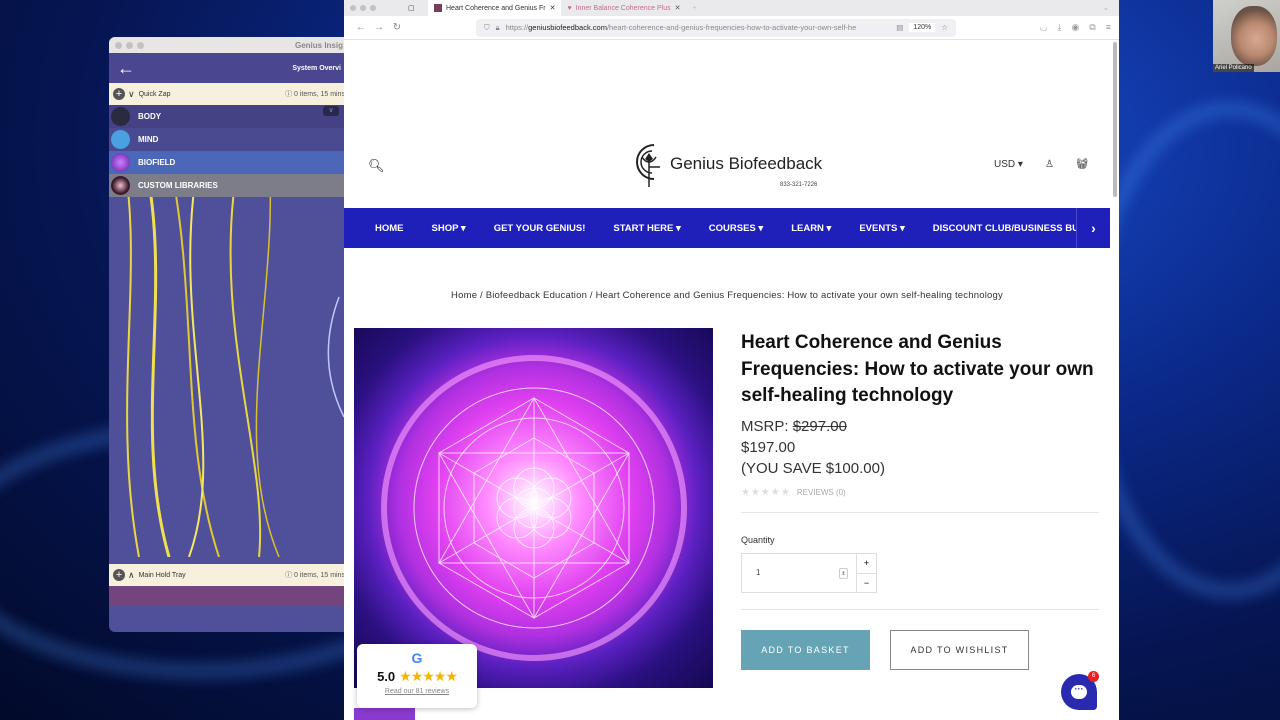  Describe the element at coordinates (1093, 676) in the screenshot. I see `chat-notification-badge: 6` at that location.